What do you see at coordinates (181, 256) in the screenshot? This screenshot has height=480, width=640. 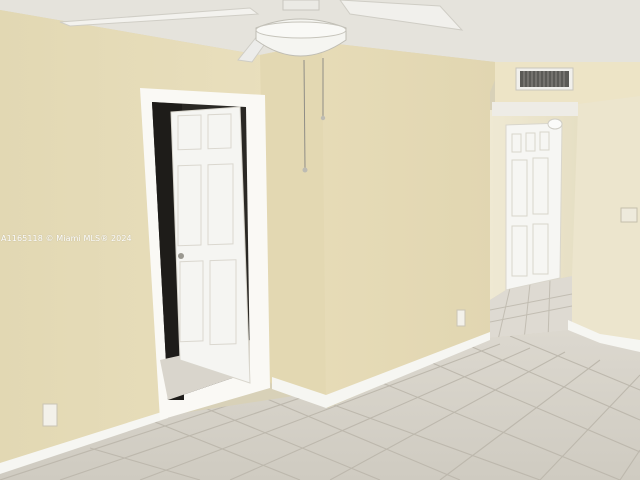 I see `door-knob-icon` at bounding box center [181, 256].